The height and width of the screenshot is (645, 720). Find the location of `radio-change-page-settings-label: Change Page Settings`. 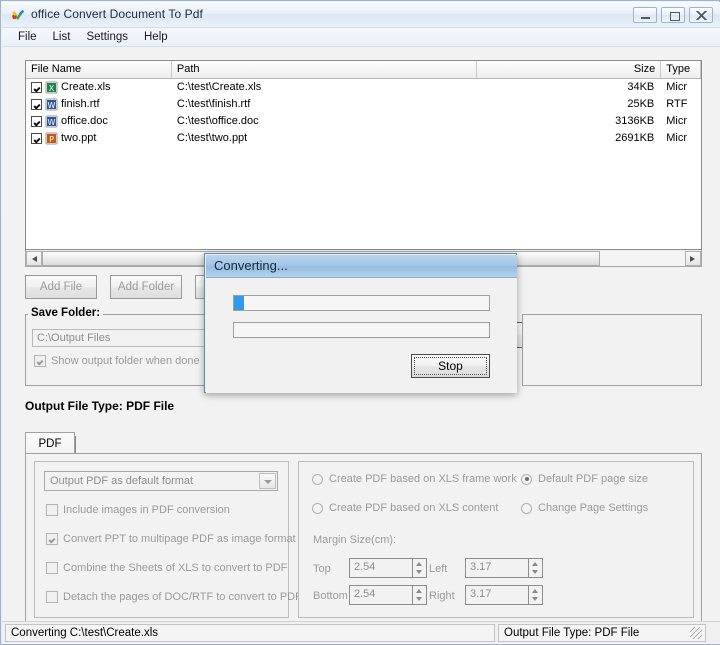

radio-change-page-settings-label: Change Page Settings is located at coordinates (593, 508).